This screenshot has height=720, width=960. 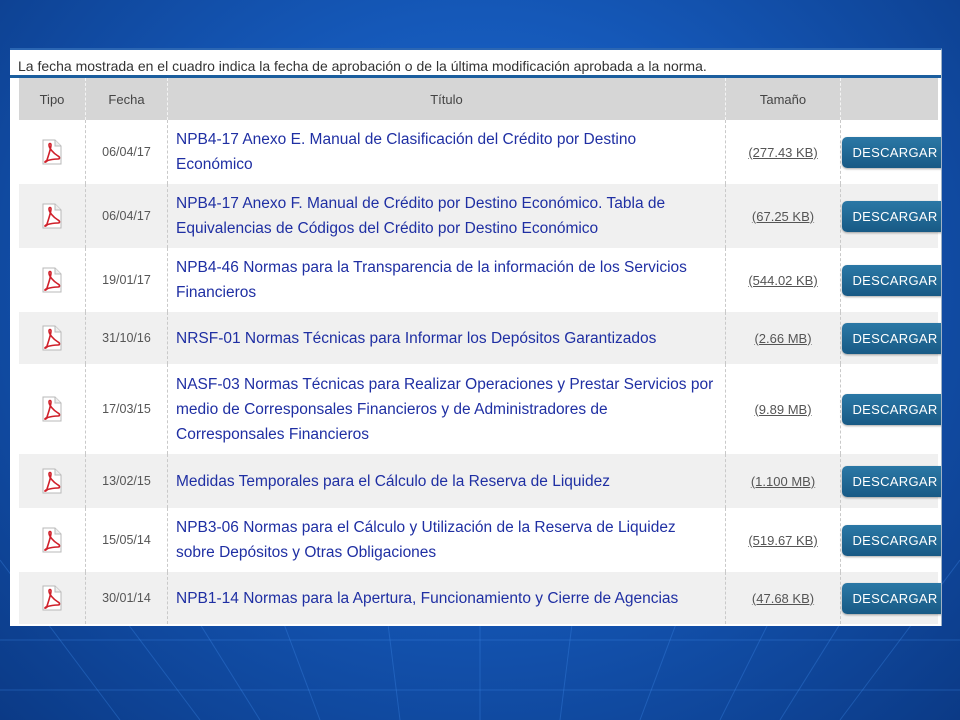 I want to click on tamano-link: (67.25 KB), so click(x=783, y=216).